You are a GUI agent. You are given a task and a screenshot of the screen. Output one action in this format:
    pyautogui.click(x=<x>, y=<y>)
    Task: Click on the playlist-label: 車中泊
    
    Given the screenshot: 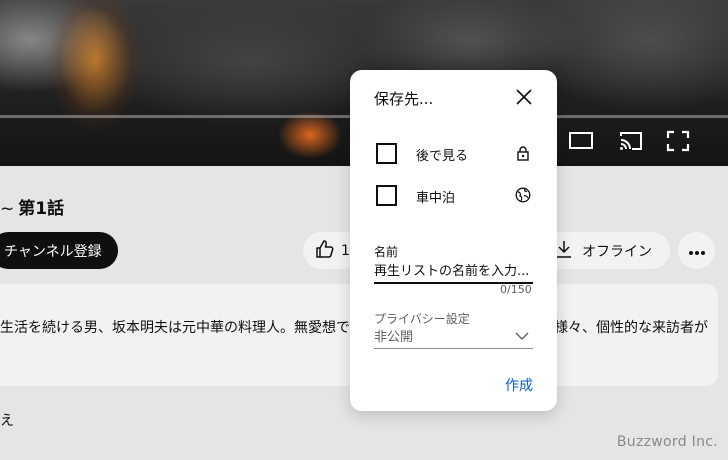 What is the action you would take?
    pyautogui.click(x=436, y=198)
    